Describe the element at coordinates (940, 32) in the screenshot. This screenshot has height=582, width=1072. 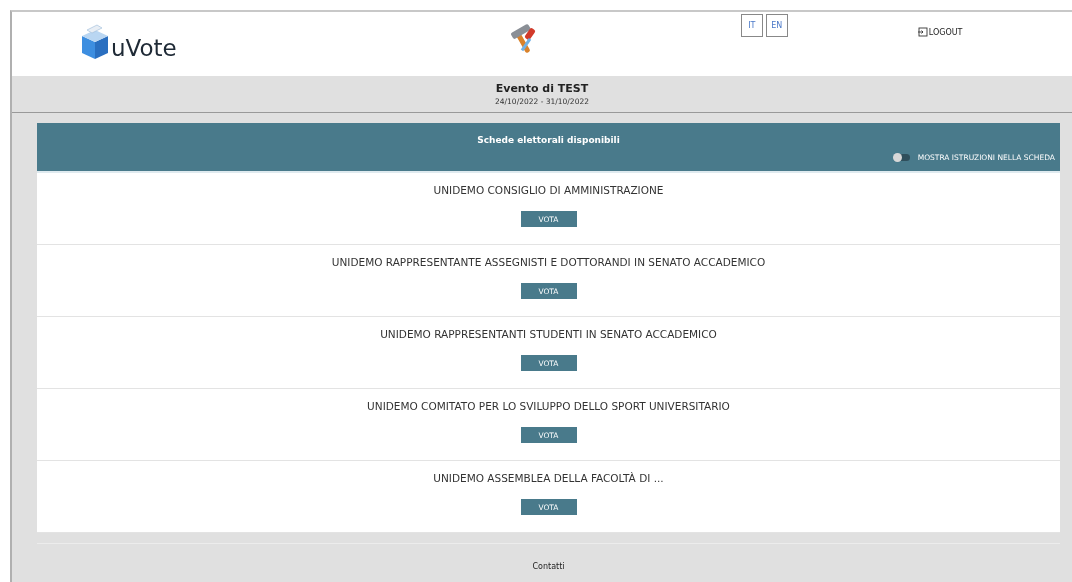
I see `logout-button: LOGOUT` at that location.